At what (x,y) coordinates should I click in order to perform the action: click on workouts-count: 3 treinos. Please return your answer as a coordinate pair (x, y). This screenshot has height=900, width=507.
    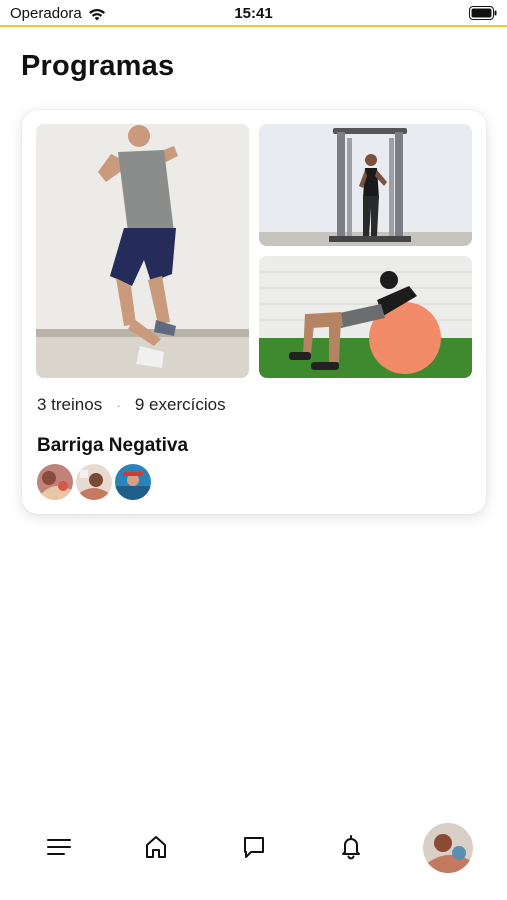
    Looking at the image, I should click on (70, 404).